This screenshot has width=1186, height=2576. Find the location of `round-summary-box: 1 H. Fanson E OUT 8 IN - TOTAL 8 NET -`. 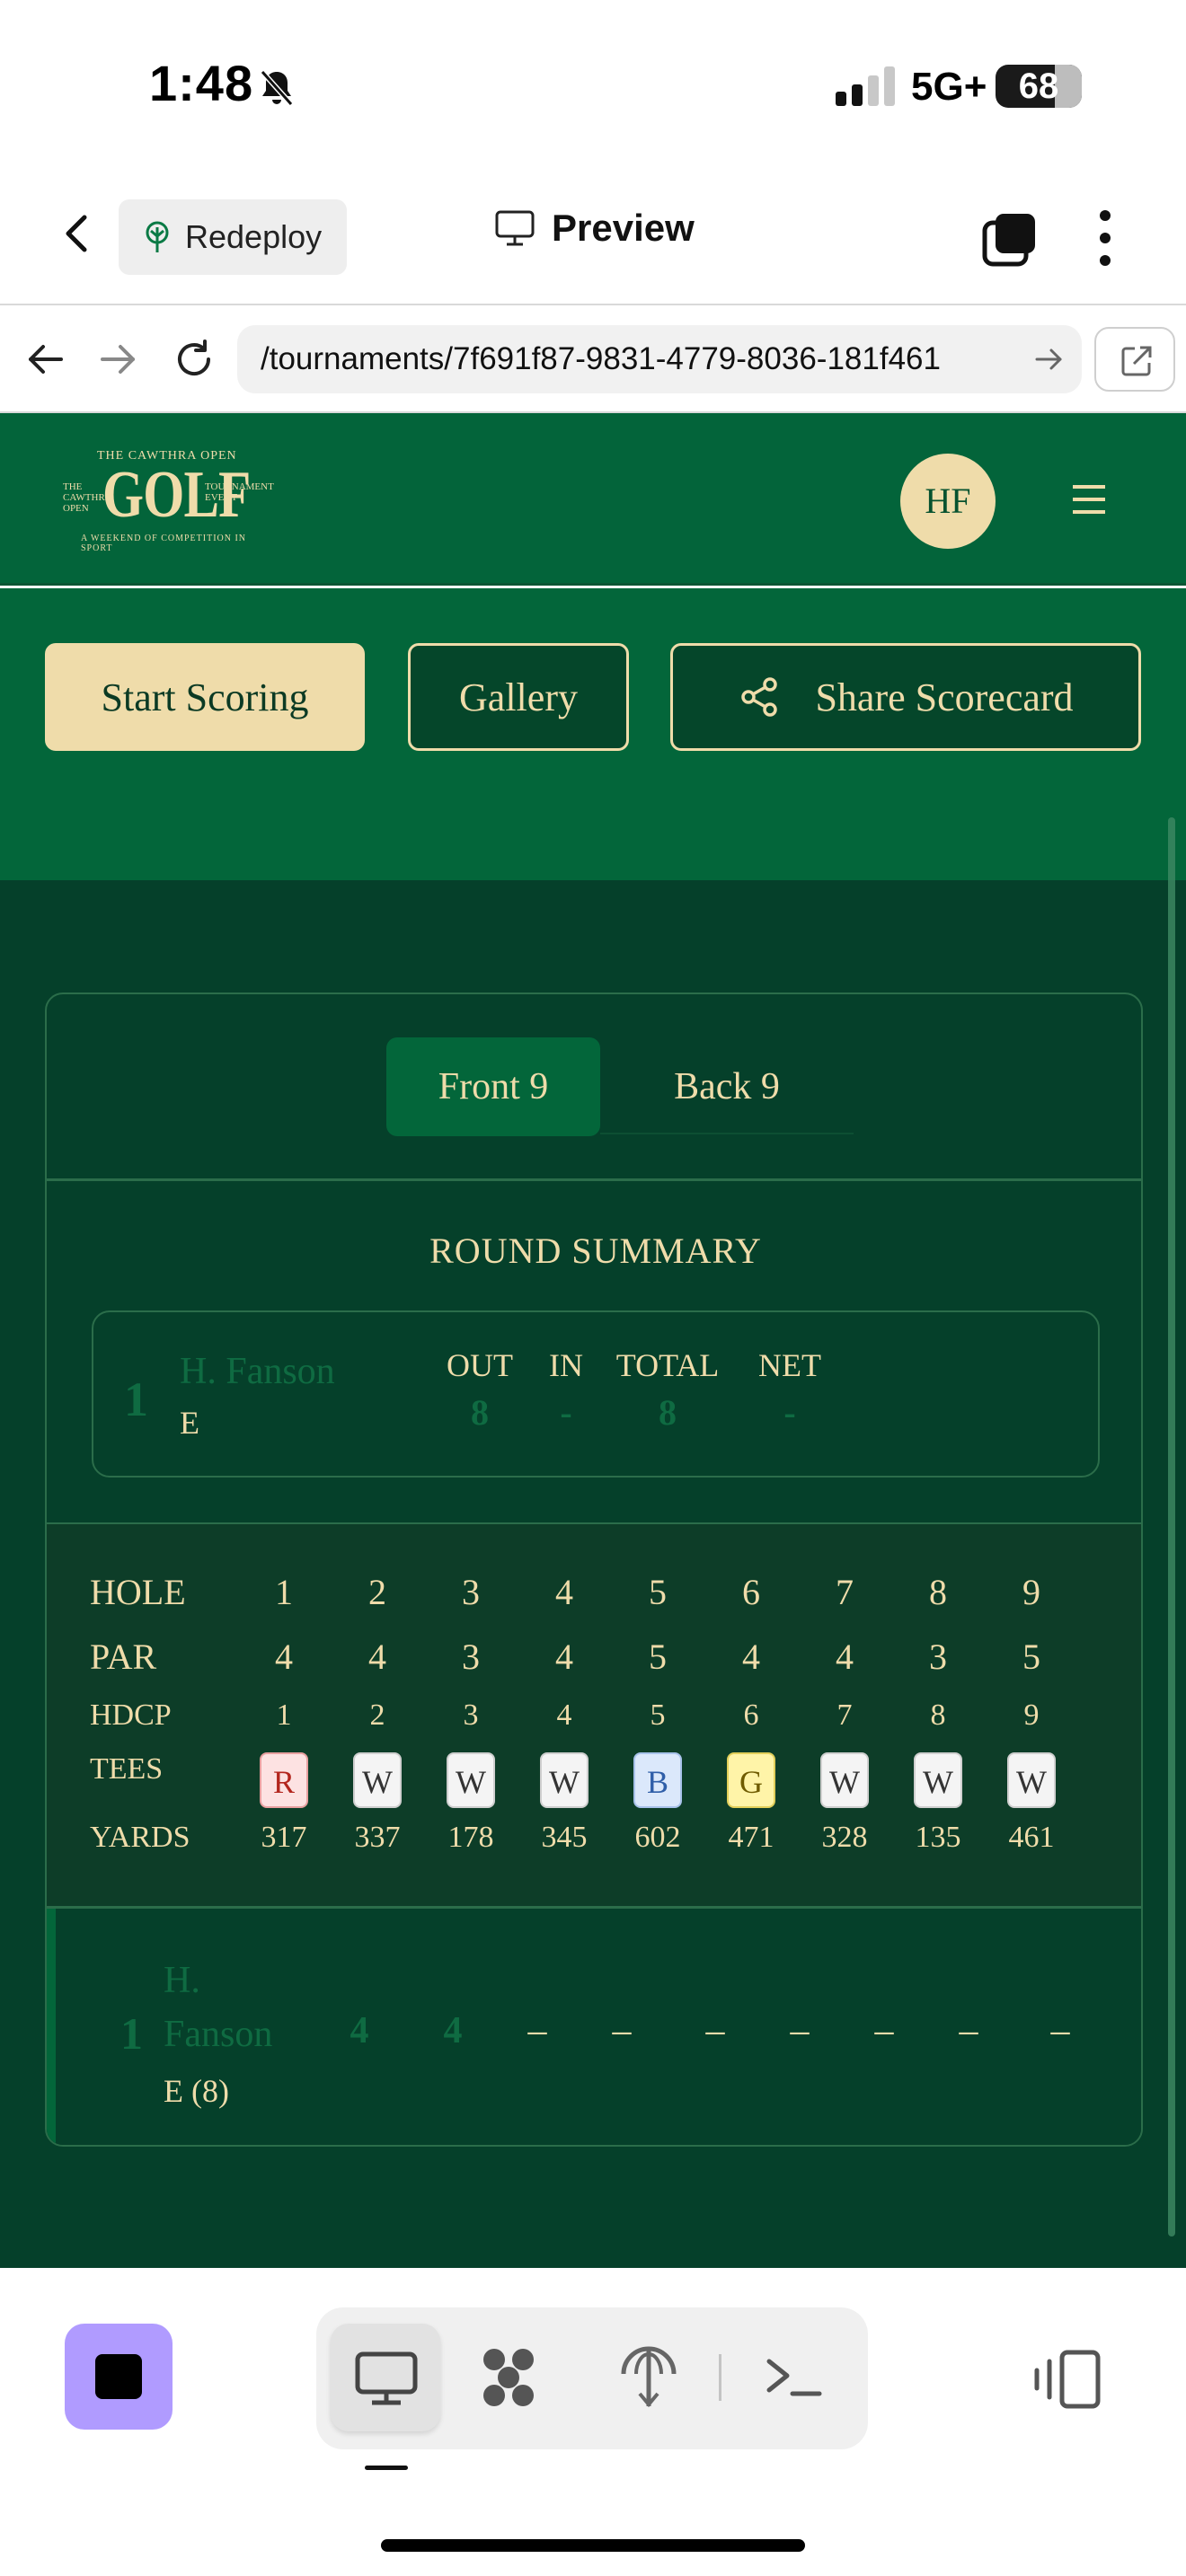

round-summary-box: 1 H. Fanson E OUT 8 IN - TOTAL 8 NET - is located at coordinates (596, 1394).